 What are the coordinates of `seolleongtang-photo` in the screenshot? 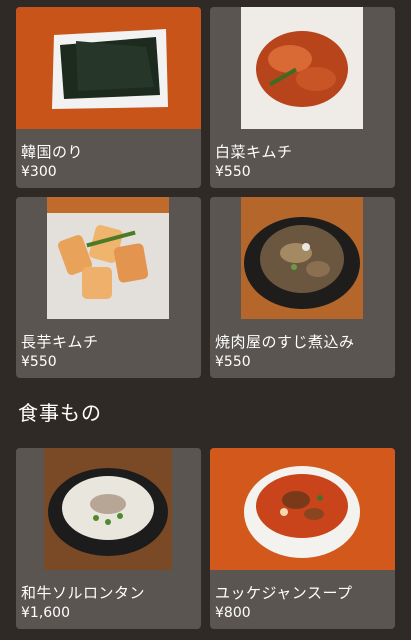 It's located at (108, 509).